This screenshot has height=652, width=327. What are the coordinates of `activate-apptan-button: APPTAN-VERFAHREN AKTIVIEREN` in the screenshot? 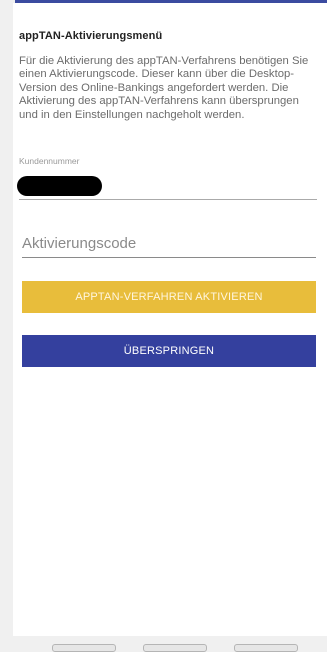 It's located at (169, 297).